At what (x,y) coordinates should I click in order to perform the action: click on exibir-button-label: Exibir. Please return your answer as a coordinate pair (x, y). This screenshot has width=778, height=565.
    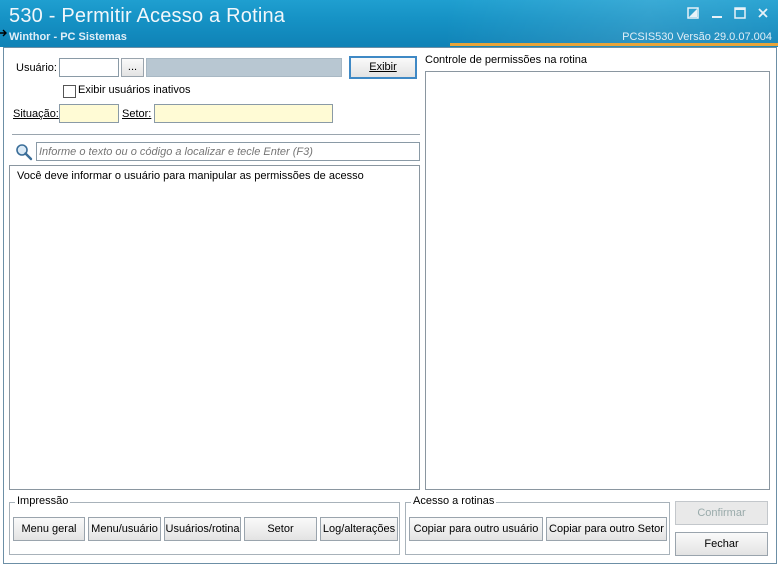
    Looking at the image, I should click on (383, 67).